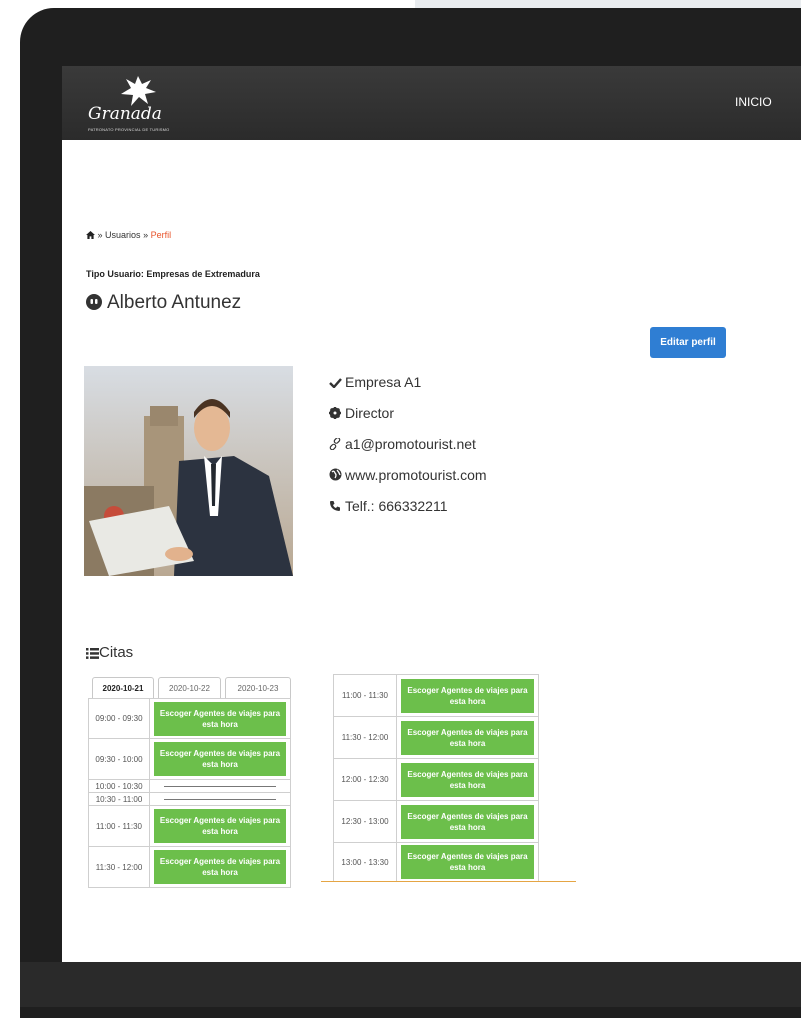 The height and width of the screenshot is (1018, 801). I want to click on slot-time: 09:00 - 09:30, so click(119, 718).